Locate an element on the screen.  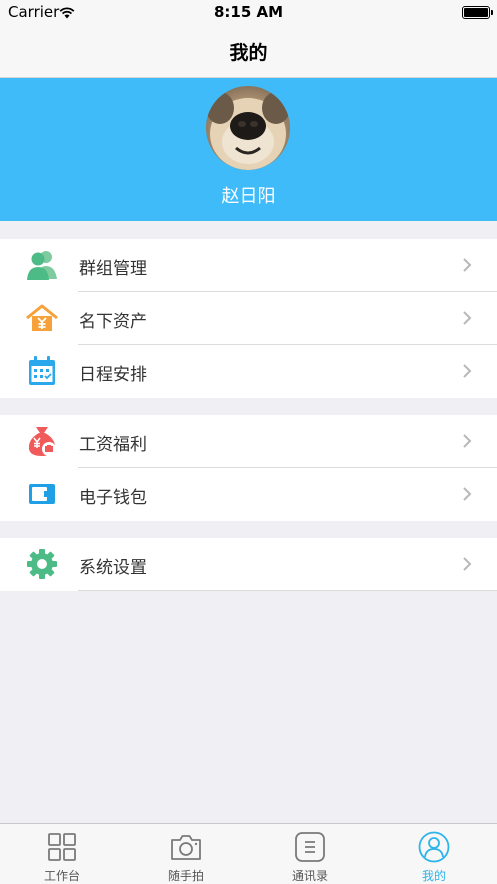
tab-workbench: 工作台 is located at coordinates (62, 854).